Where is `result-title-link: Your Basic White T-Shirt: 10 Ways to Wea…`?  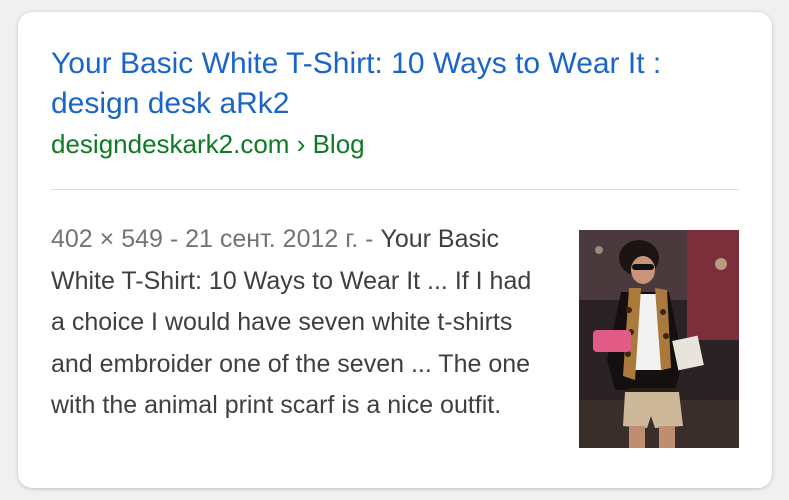
result-title-link: Your Basic White T-Shirt: 10 Ways to Wea… is located at coordinates (401, 84).